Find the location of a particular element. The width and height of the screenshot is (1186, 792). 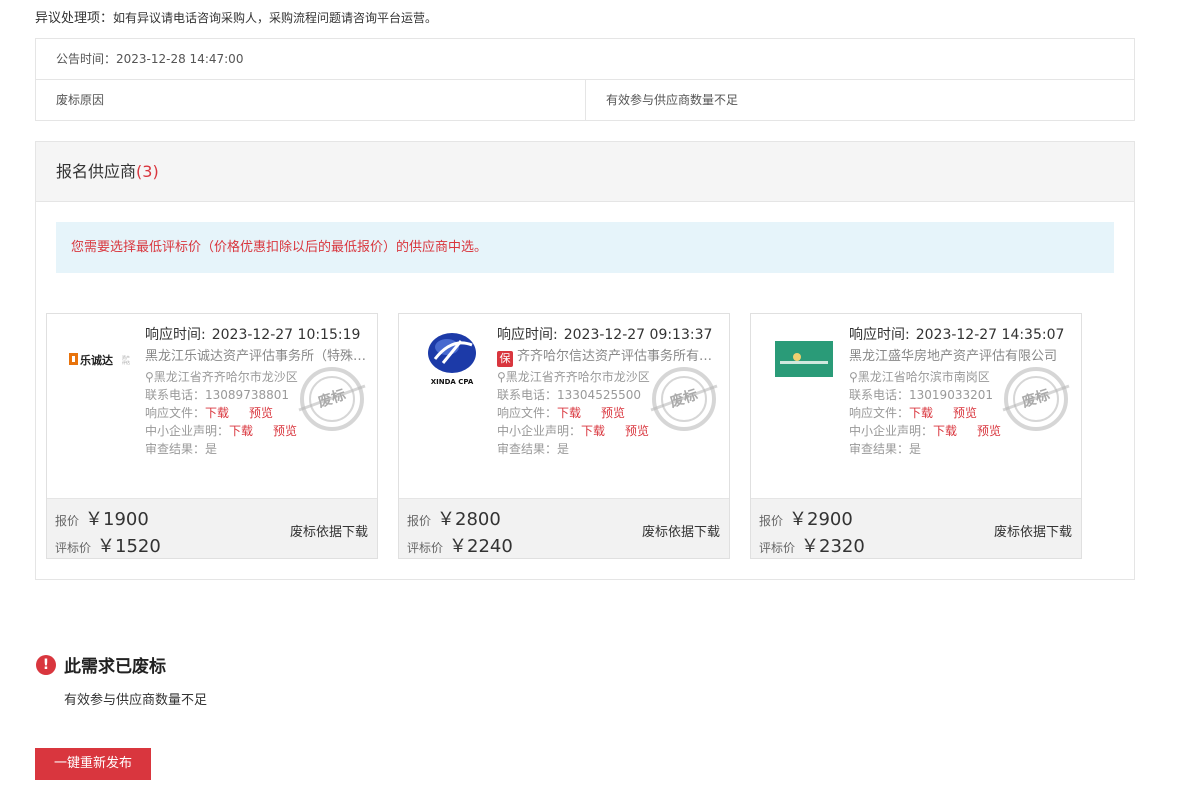

reason-row: 废标原因 有效参与供应商数量不足 is located at coordinates (585, 100).